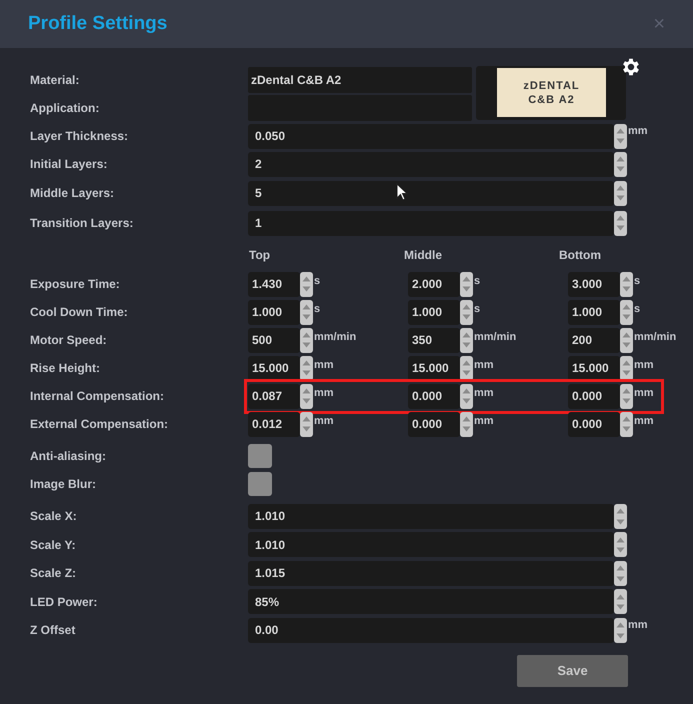 This screenshot has height=704, width=693. Describe the element at coordinates (572, 670) in the screenshot. I see `save-button: Save` at that location.